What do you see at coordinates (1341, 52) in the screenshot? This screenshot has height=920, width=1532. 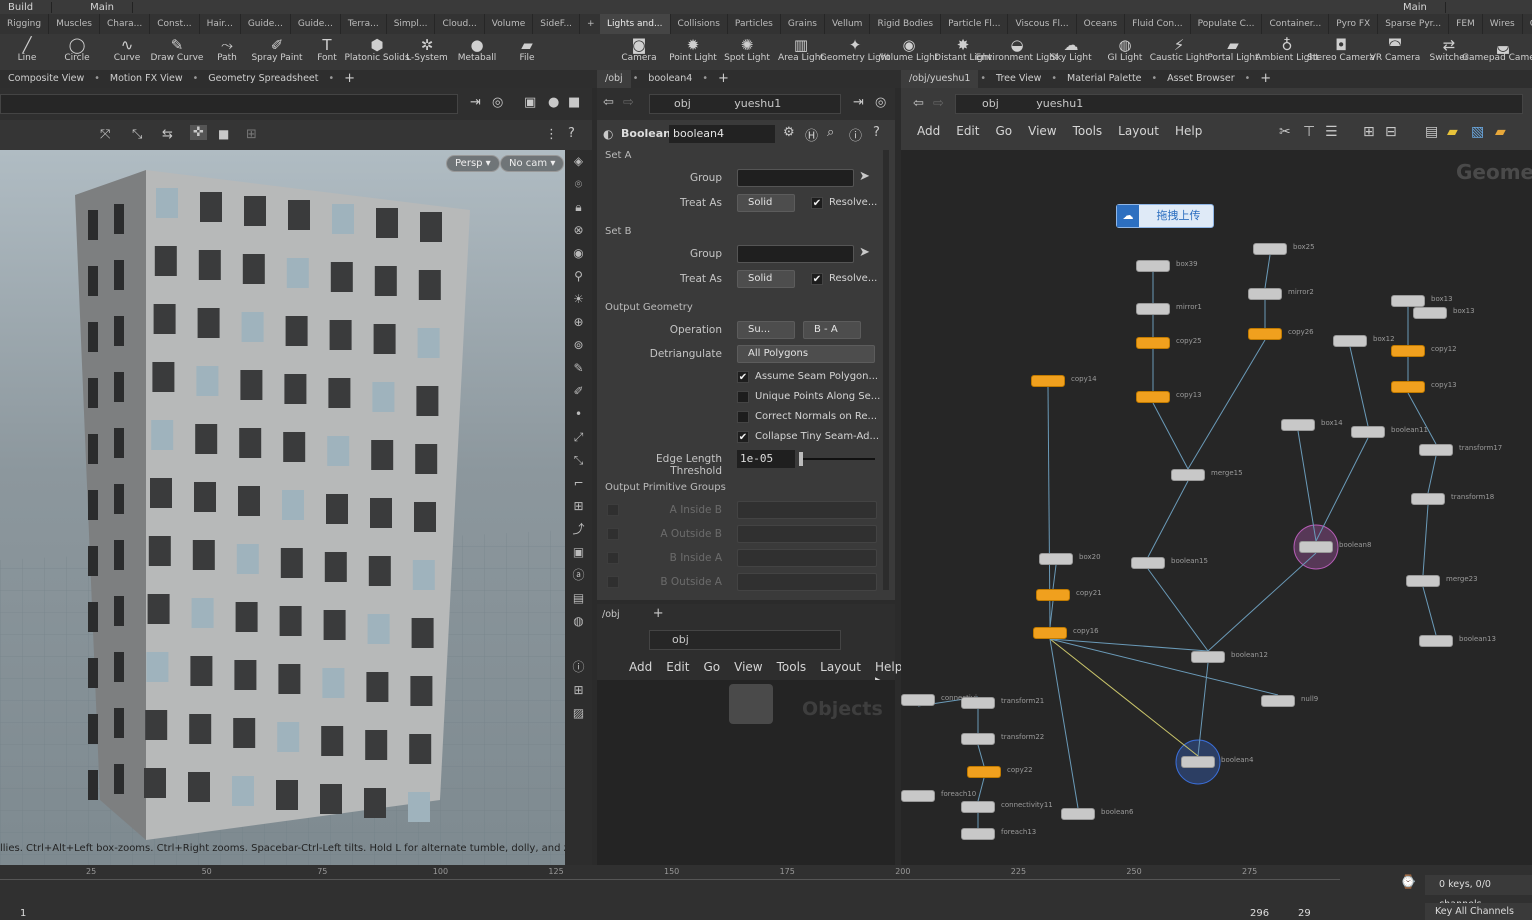 I see `shelf-tool: ◘ Stereo Camera` at bounding box center [1341, 52].